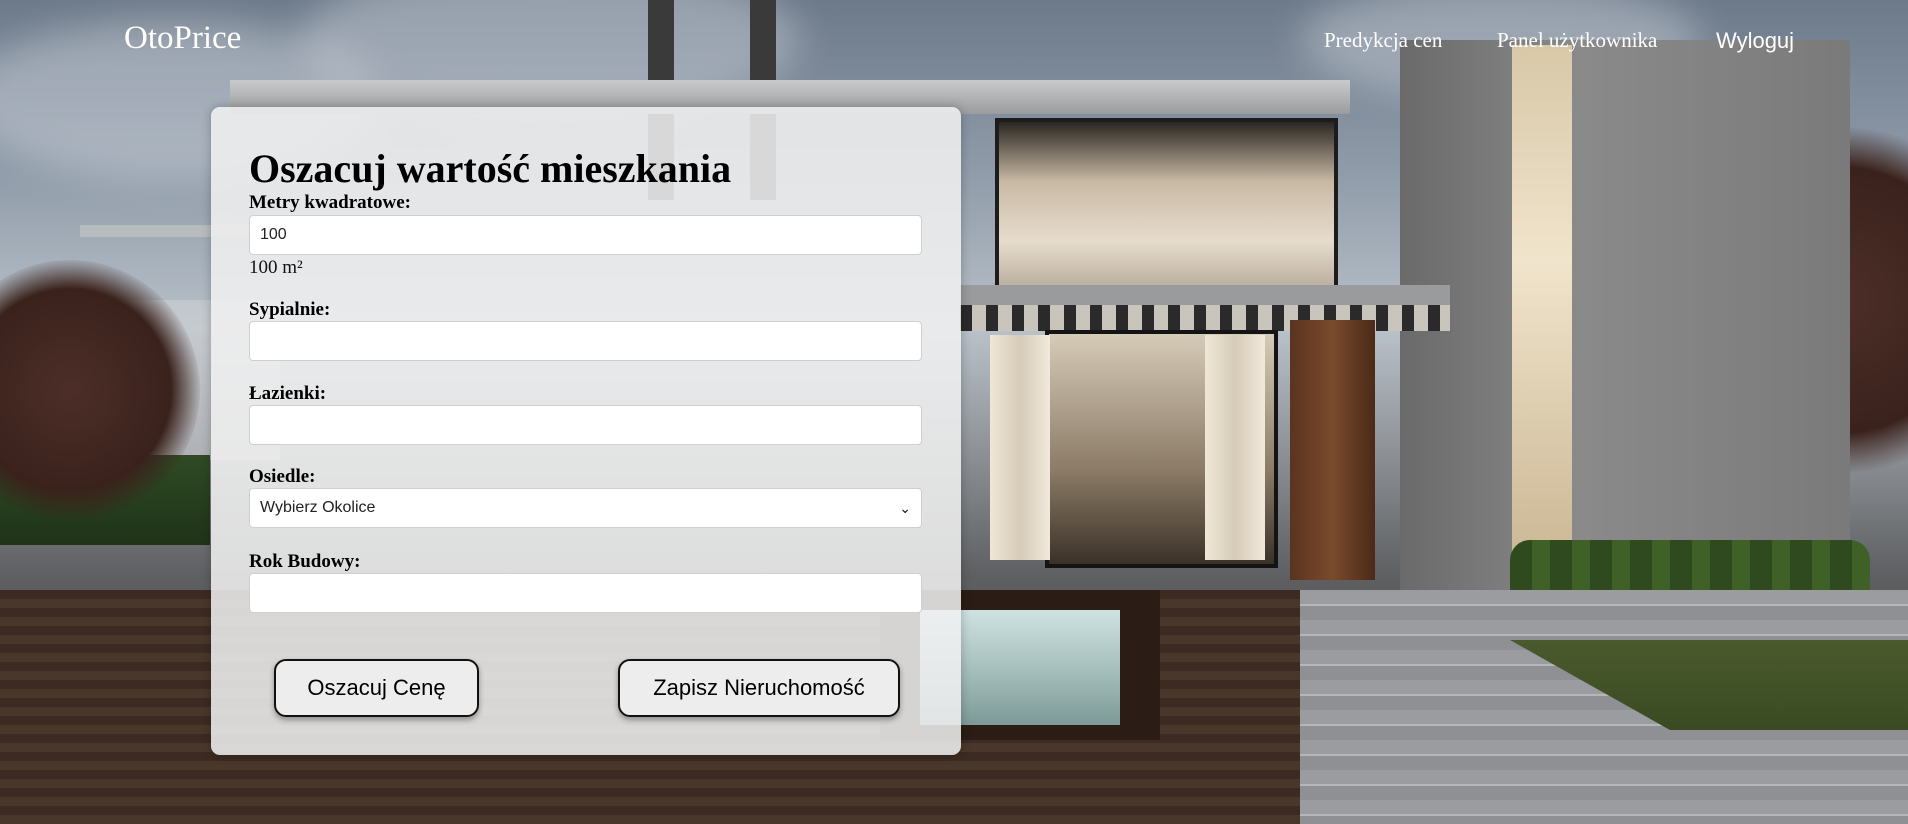 This screenshot has width=1908, height=824. What do you see at coordinates (318, 507) in the screenshot?
I see `neighborhood-selected-value: Wybierz Okolice` at bounding box center [318, 507].